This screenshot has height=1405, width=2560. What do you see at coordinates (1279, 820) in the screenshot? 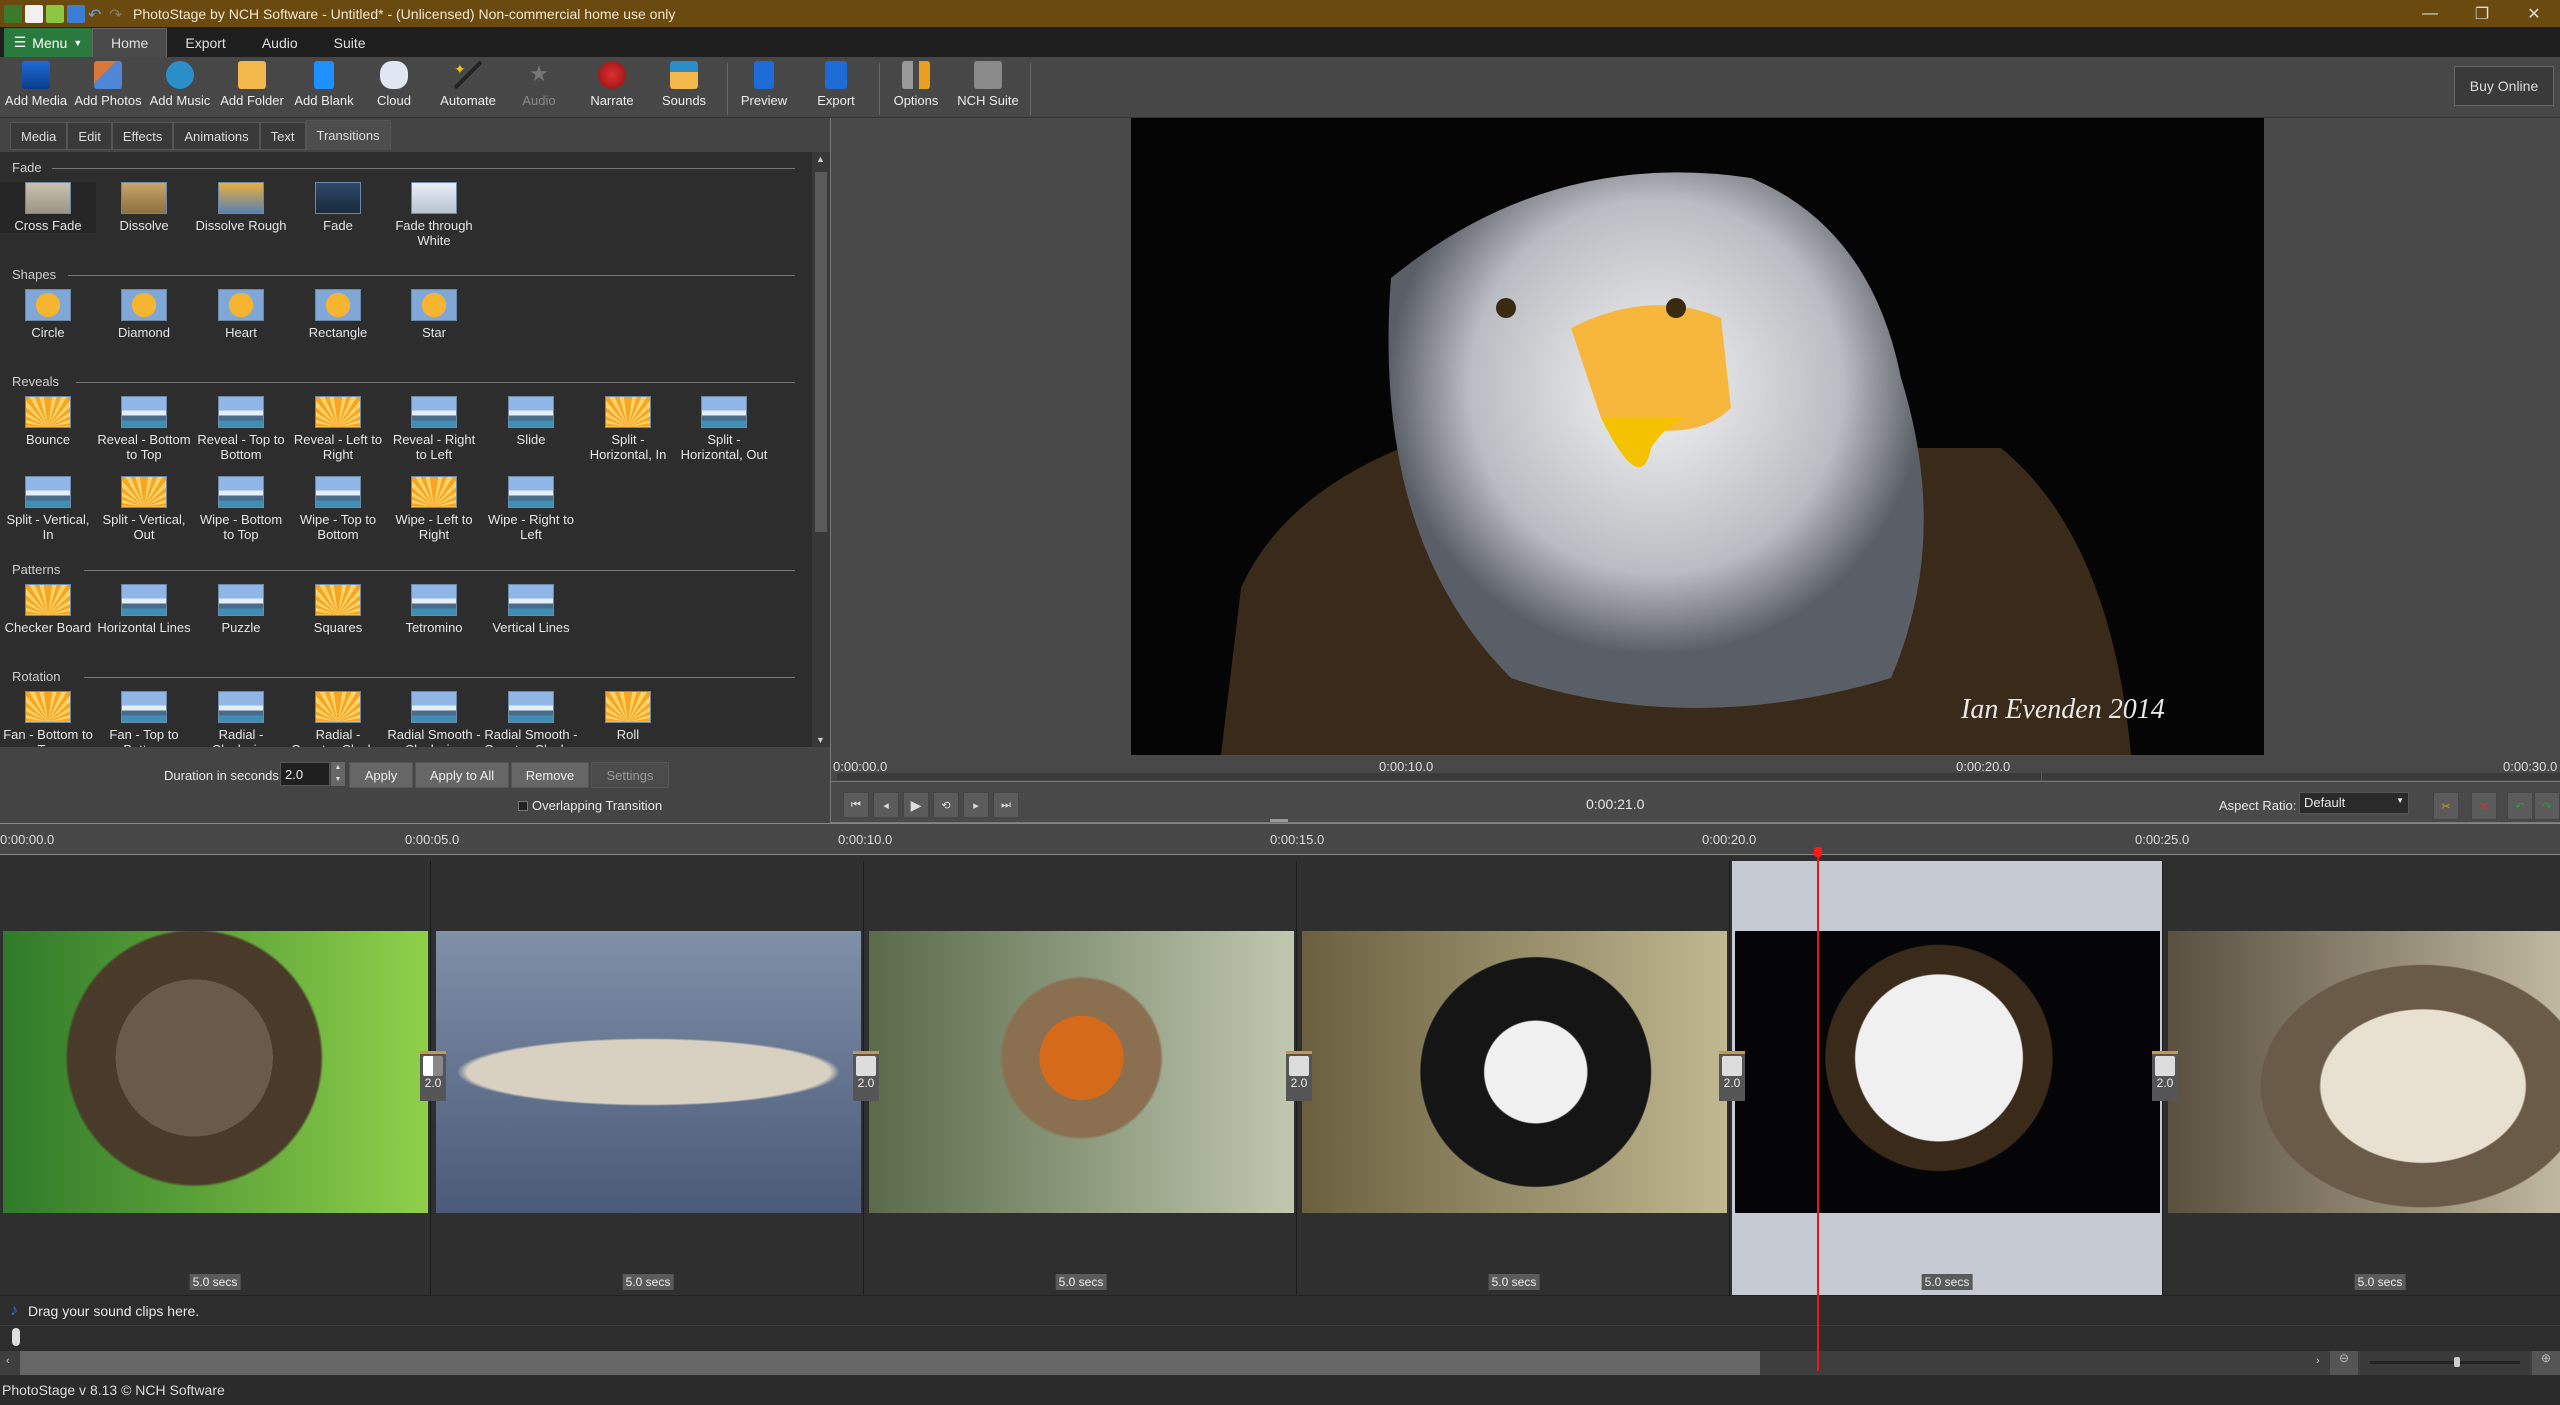
I see `splitter-handle` at bounding box center [1279, 820].